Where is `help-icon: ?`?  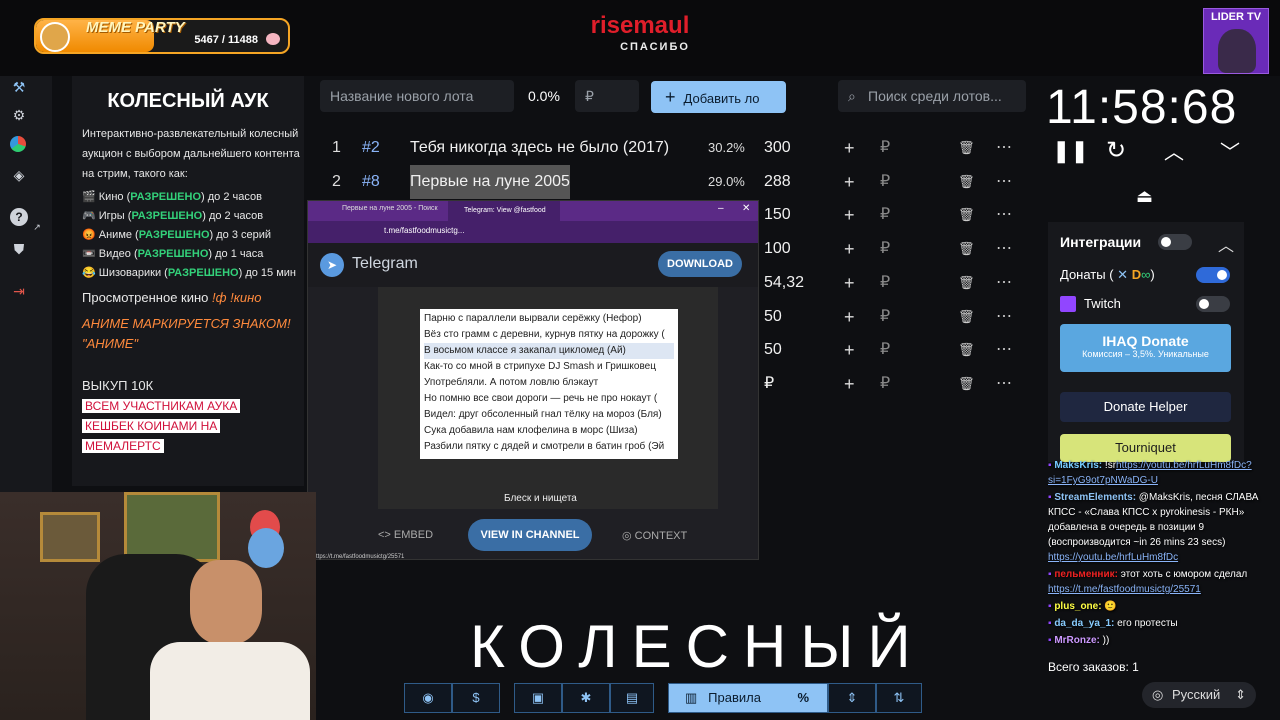 help-icon: ? is located at coordinates (19, 217).